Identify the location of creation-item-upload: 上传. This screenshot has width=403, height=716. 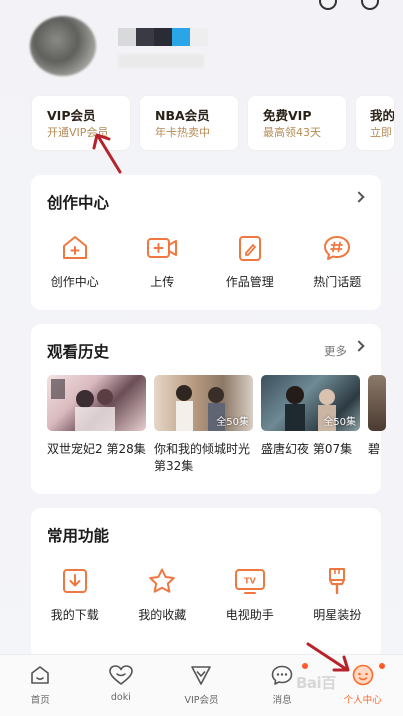
(163, 261).